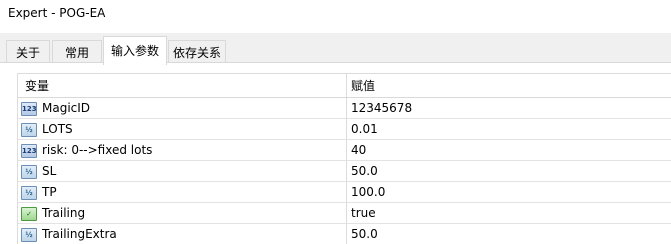 This screenshot has height=244, width=671. I want to click on parameter-name-cell: ½ TP, so click(182, 192).